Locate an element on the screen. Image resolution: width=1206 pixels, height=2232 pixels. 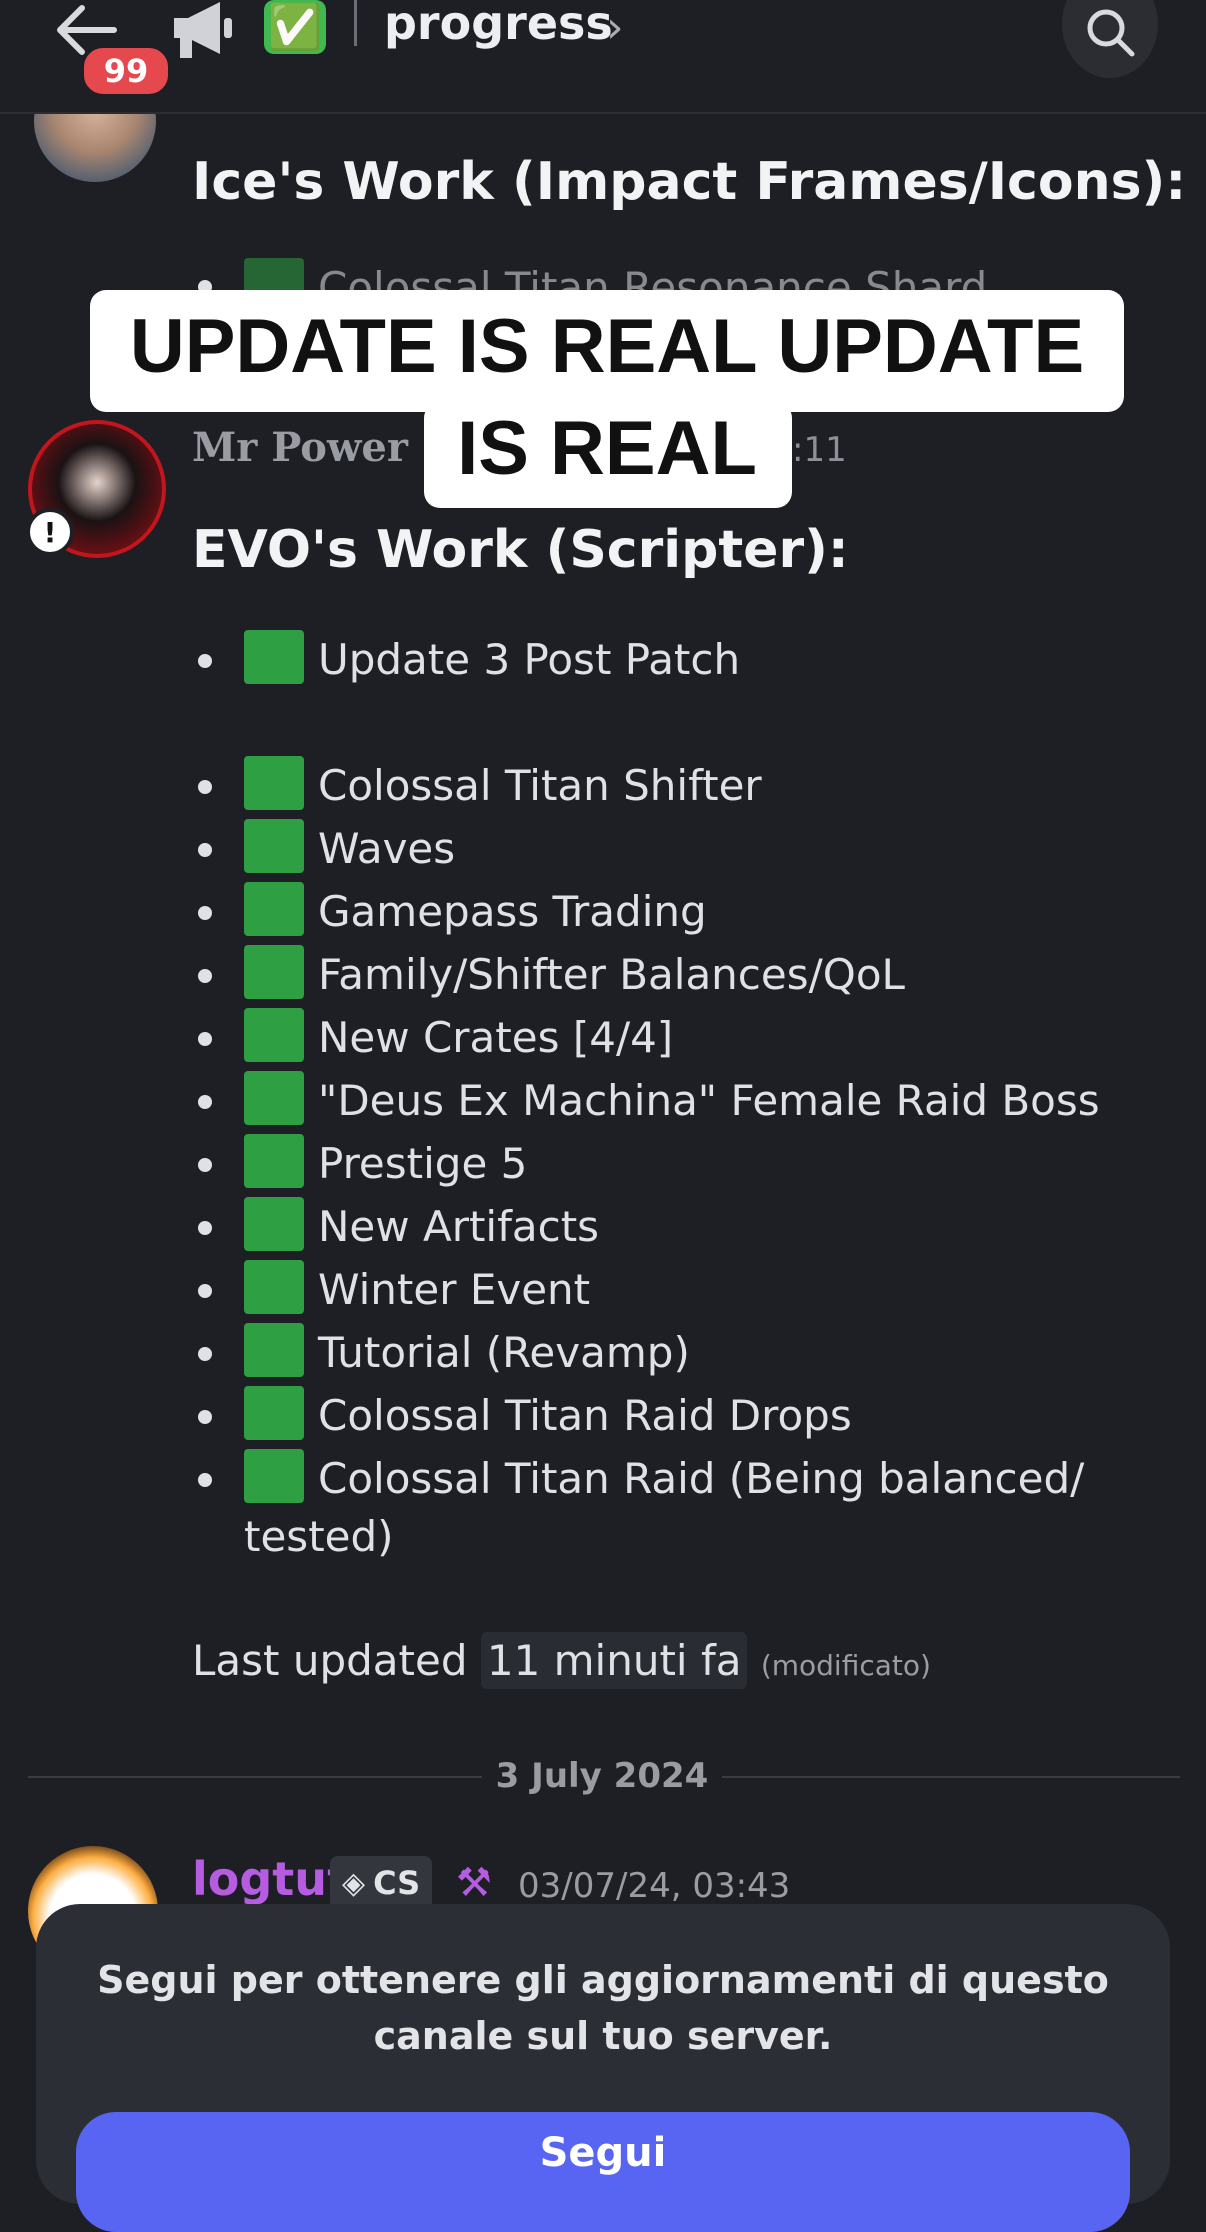
list-item-label: Tutorial (Revamp) is located at coordinates (504, 1352).